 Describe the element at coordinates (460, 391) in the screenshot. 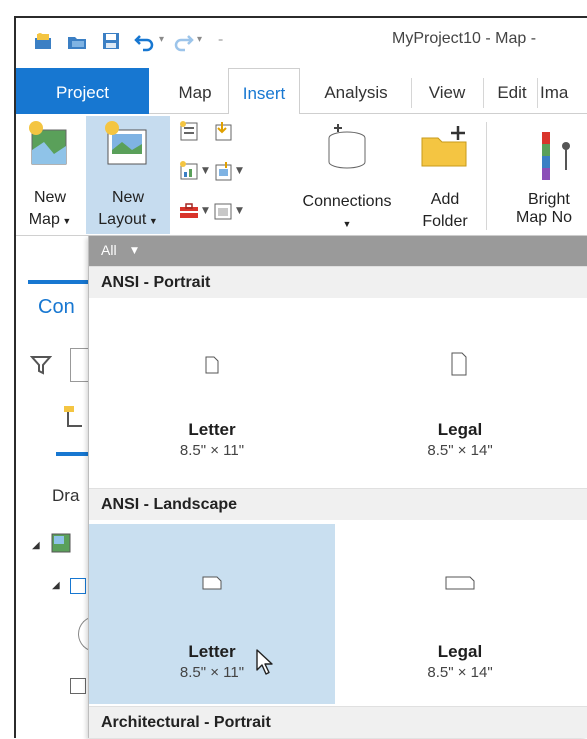

I see `layout-tile-ansi-portrait-legal: Legal 8.5" × 14"` at that location.